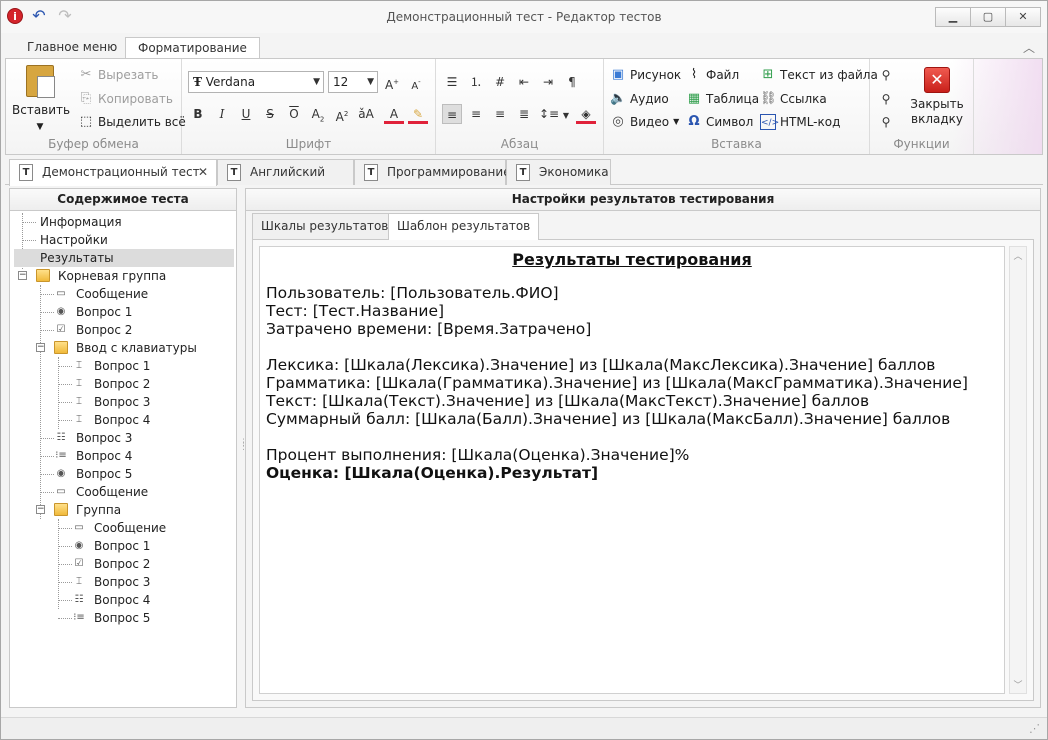 The image size is (1048, 740). What do you see at coordinates (618, 98) in the screenshot?
I see `speaker-icon: 🔈` at bounding box center [618, 98].